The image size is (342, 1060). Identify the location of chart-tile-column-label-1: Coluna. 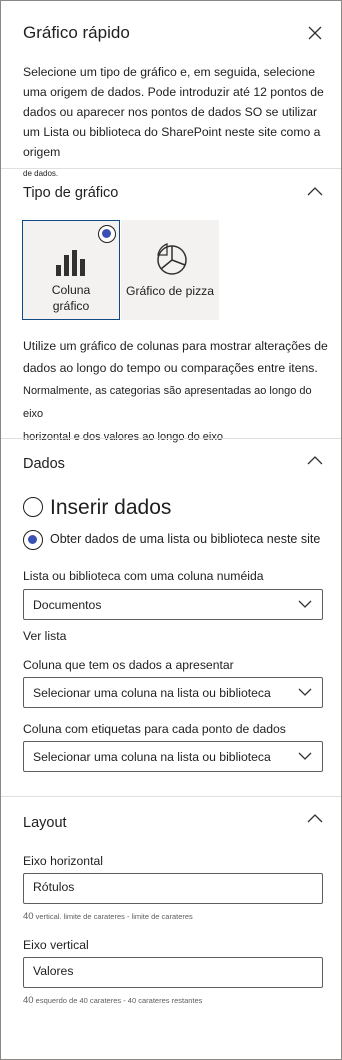
(71, 290).